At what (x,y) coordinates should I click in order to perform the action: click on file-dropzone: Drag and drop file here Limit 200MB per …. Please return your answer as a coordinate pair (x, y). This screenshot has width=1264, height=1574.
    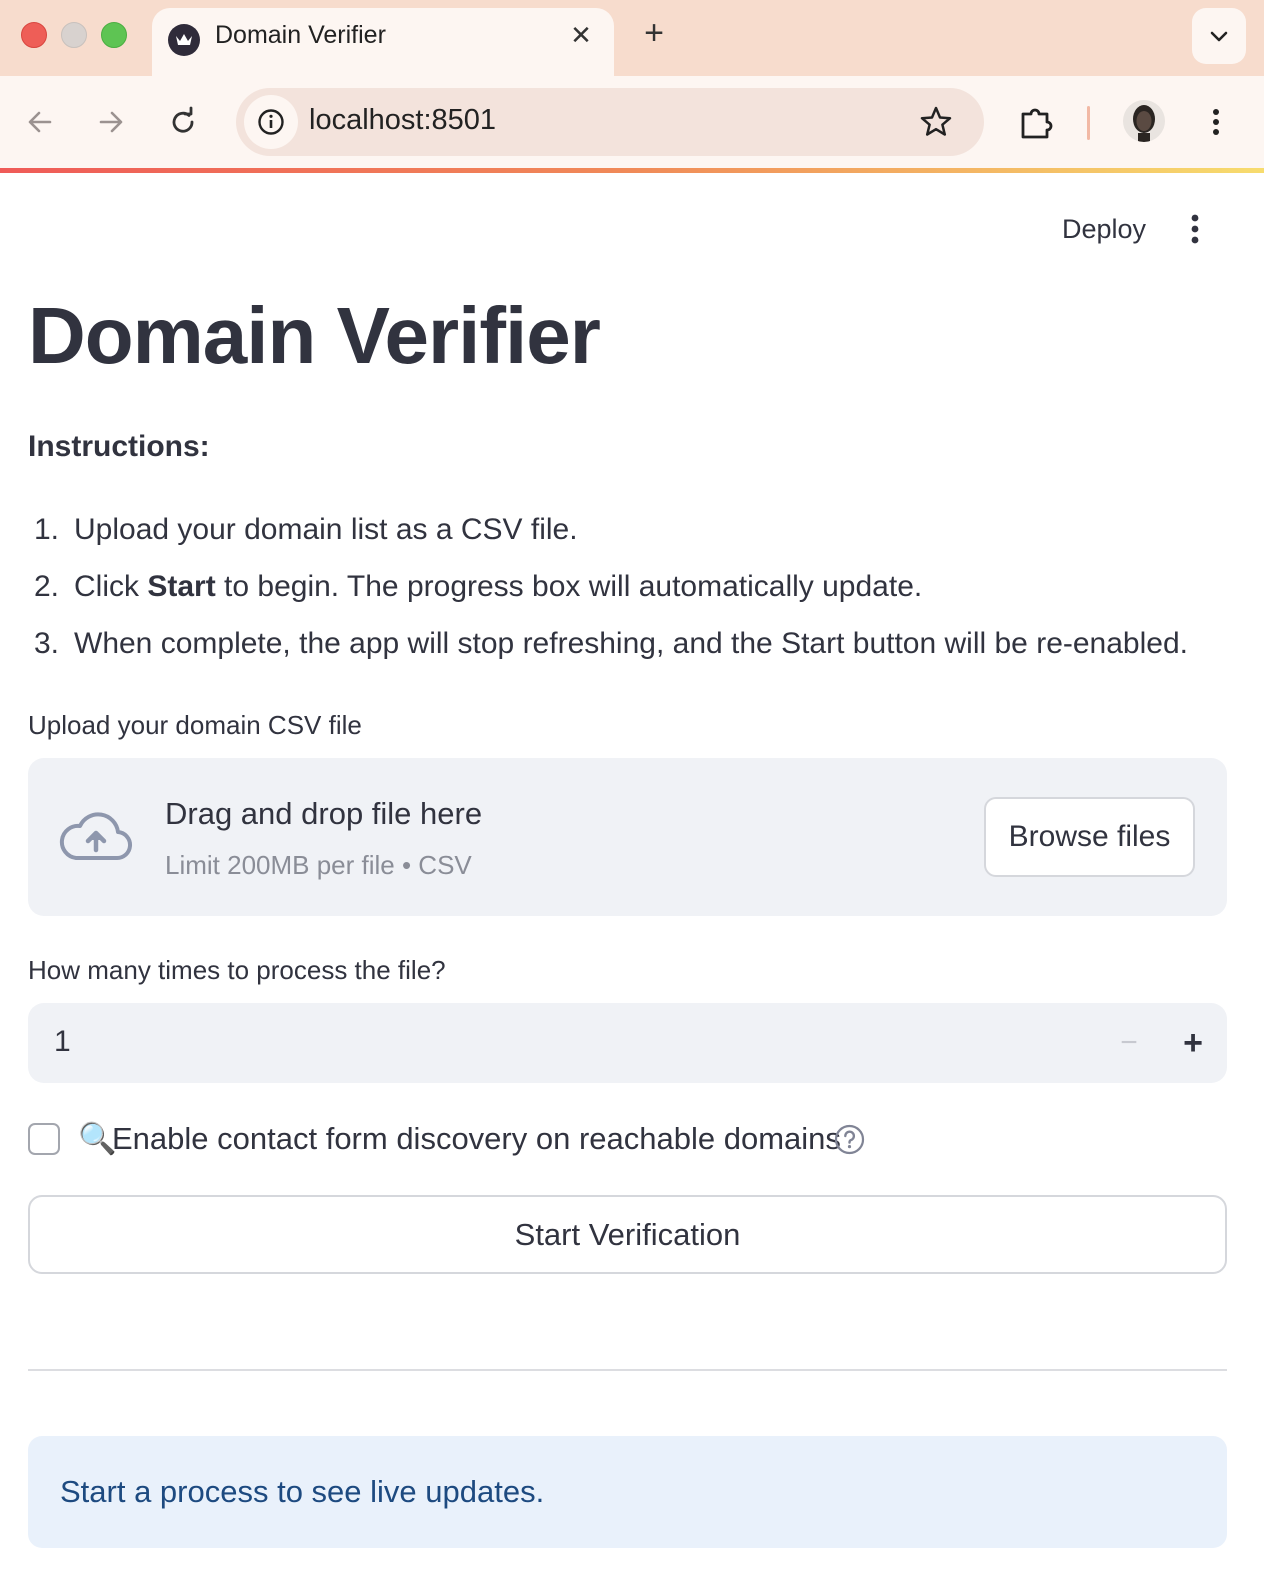
    Looking at the image, I should click on (627, 837).